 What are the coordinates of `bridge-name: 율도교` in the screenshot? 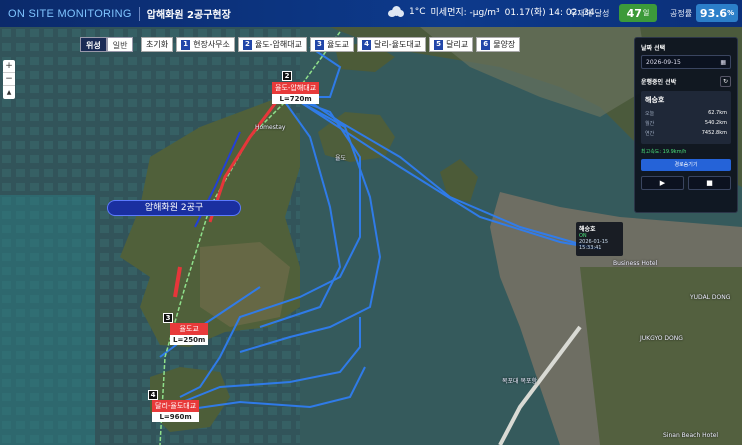 It's located at (189, 329).